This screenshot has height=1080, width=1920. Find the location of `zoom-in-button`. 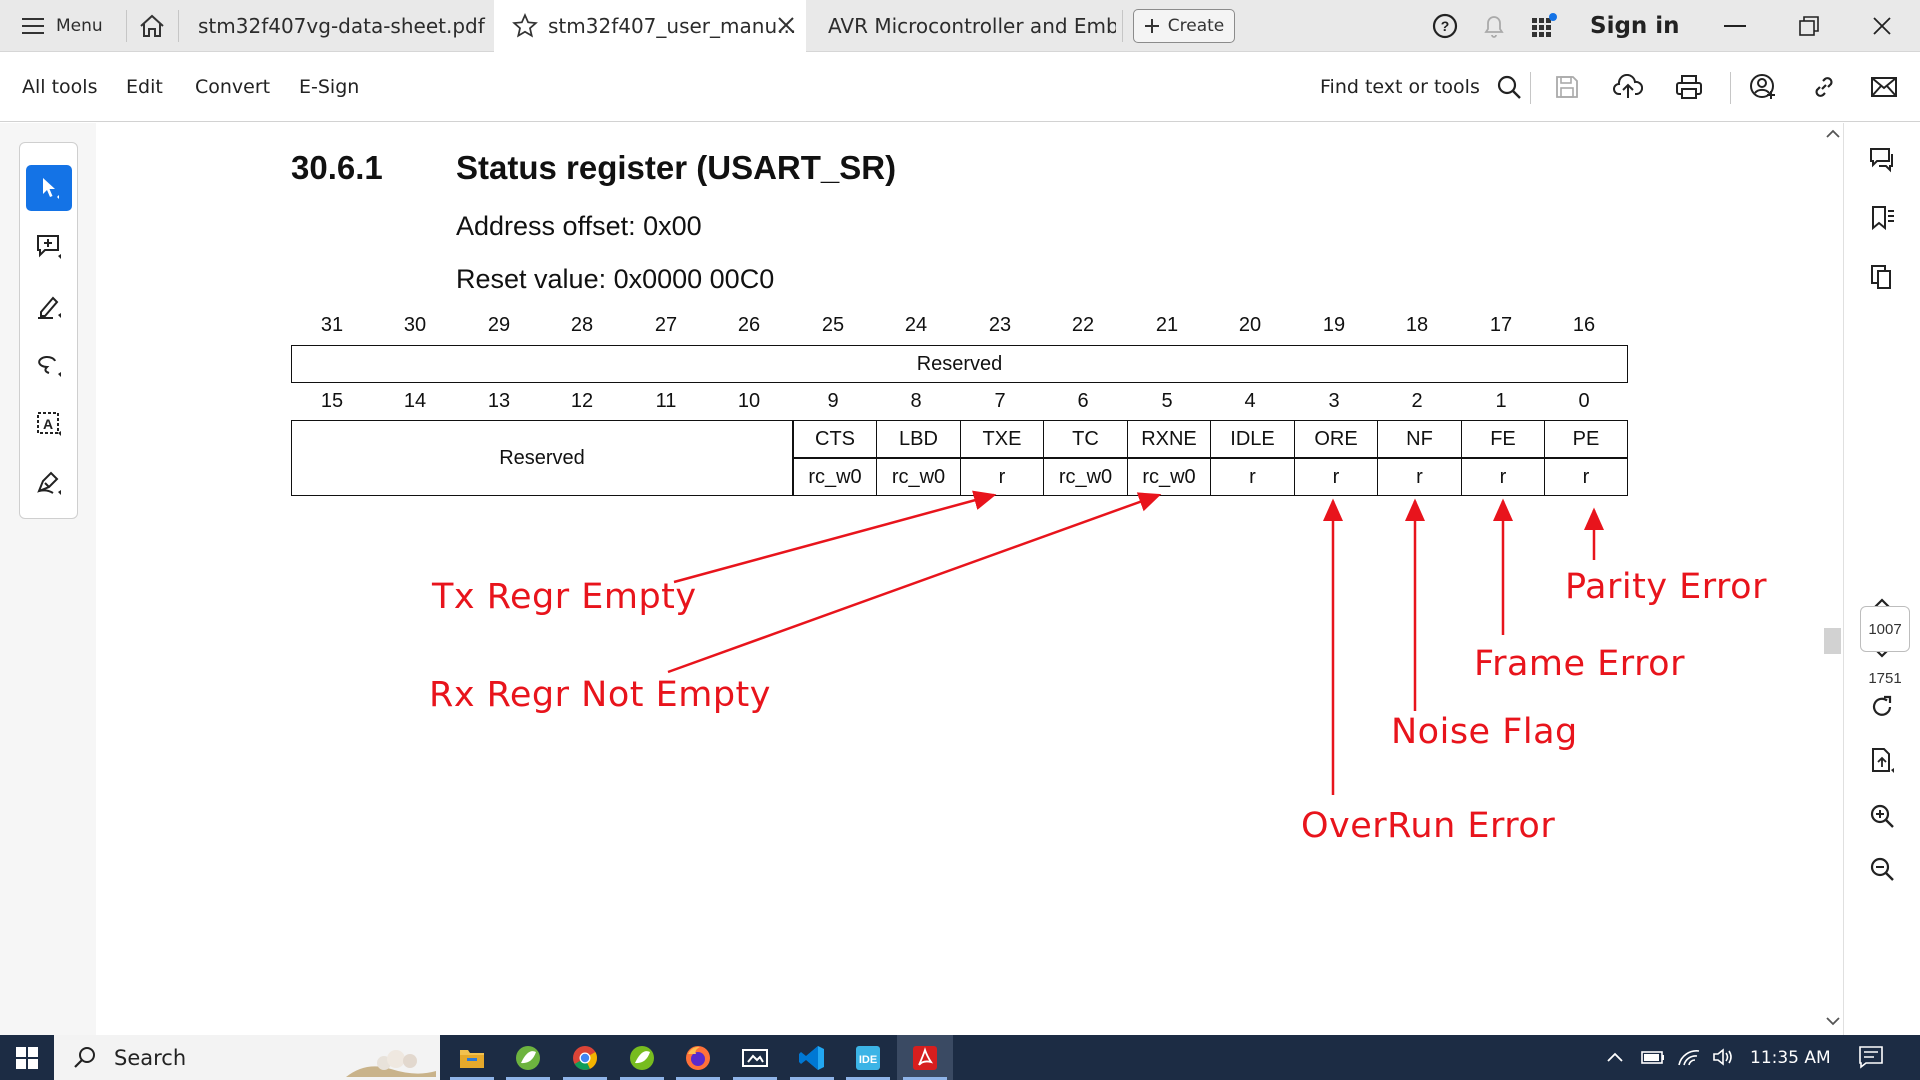

zoom-in-button is located at coordinates (1882, 816).